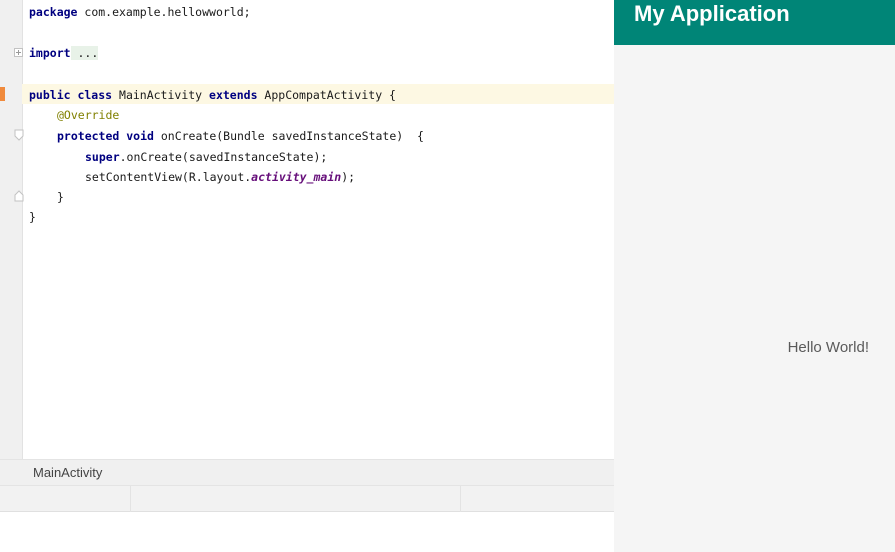  Describe the element at coordinates (19, 135) in the screenshot. I see `fold-collapse-icon` at that location.